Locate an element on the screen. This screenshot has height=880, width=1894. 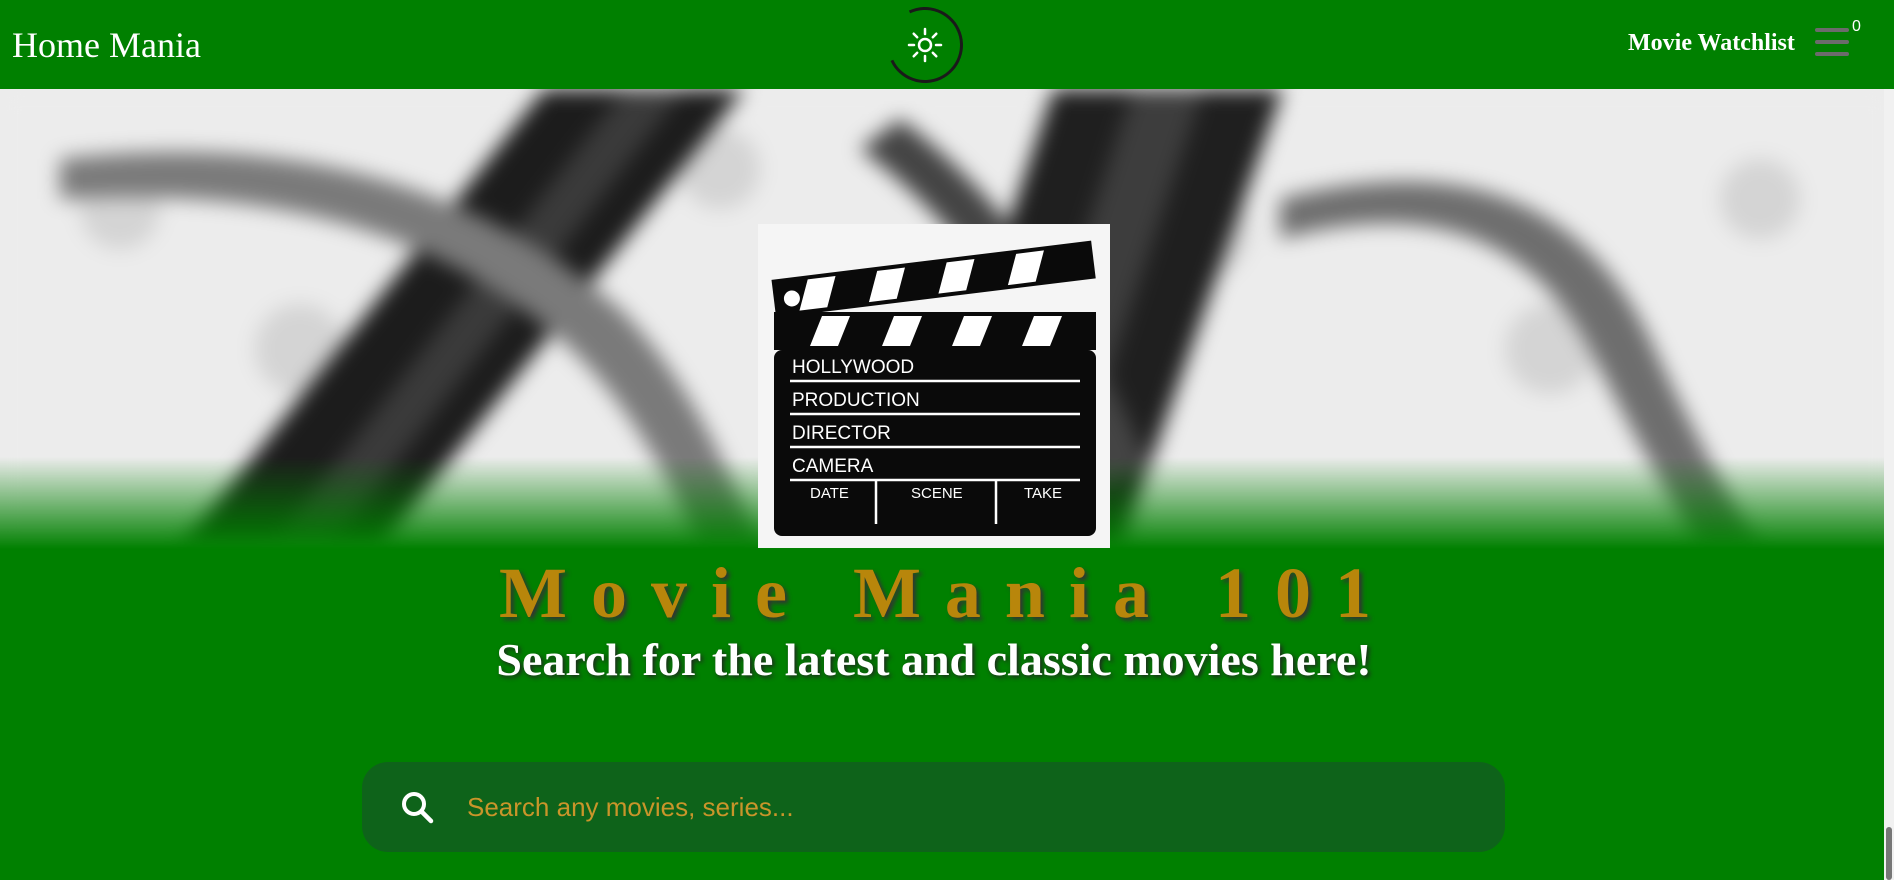
clapper-line-production: PRODUCTION is located at coordinates (856, 400).